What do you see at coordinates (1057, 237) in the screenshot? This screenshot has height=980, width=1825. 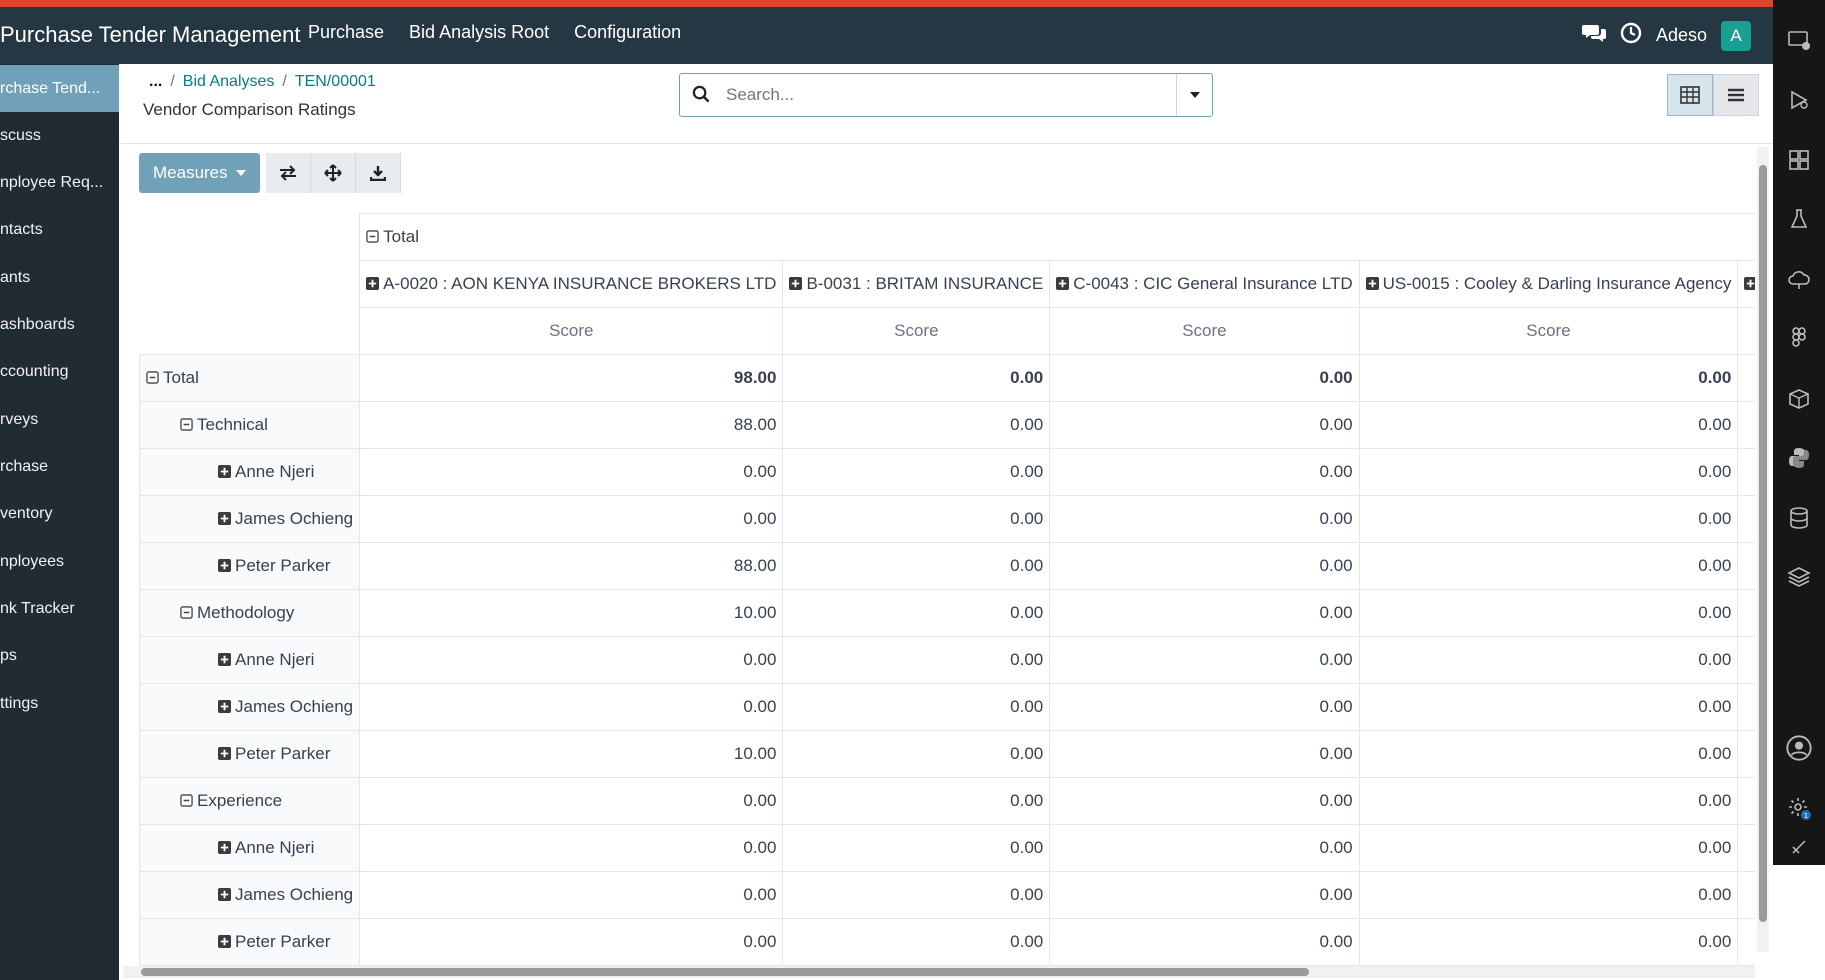 I see `pivot-col-header-total: Total` at bounding box center [1057, 237].